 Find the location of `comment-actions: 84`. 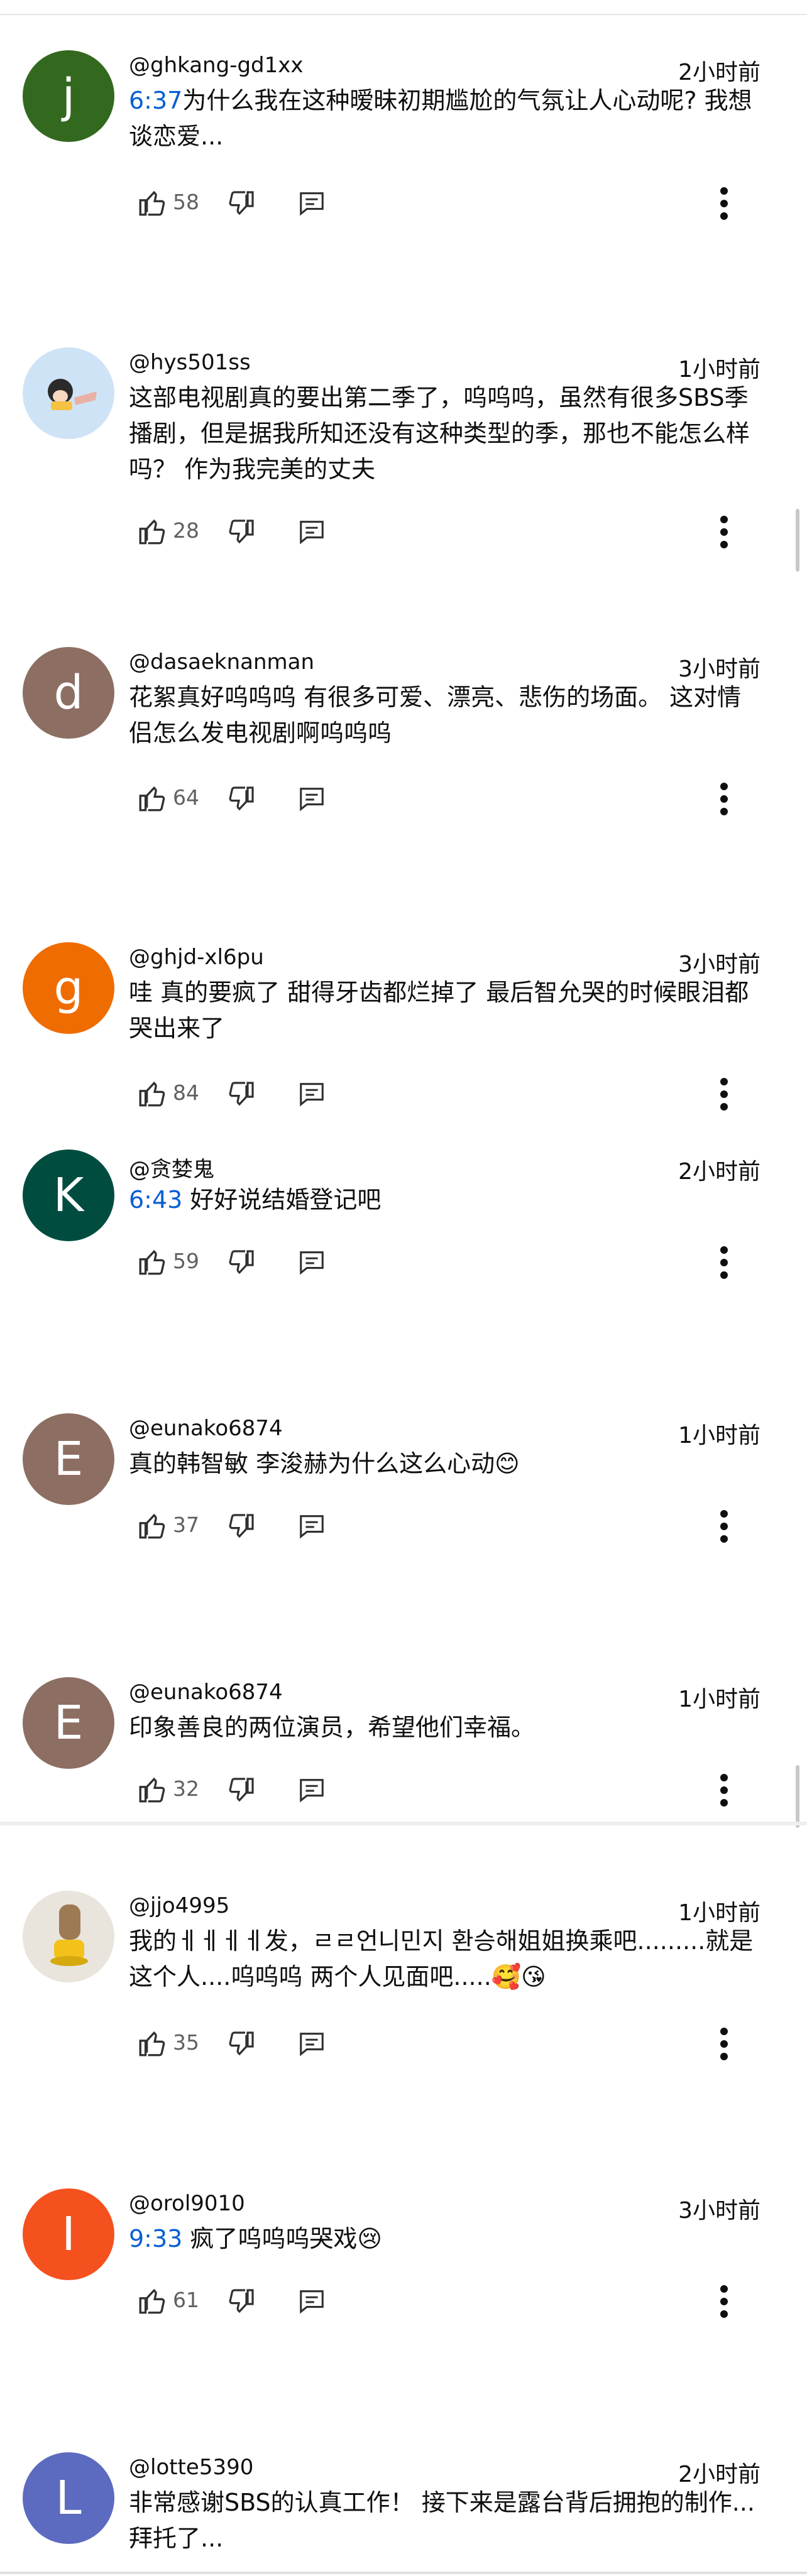

comment-actions: 84 is located at coordinates (455, 1094).